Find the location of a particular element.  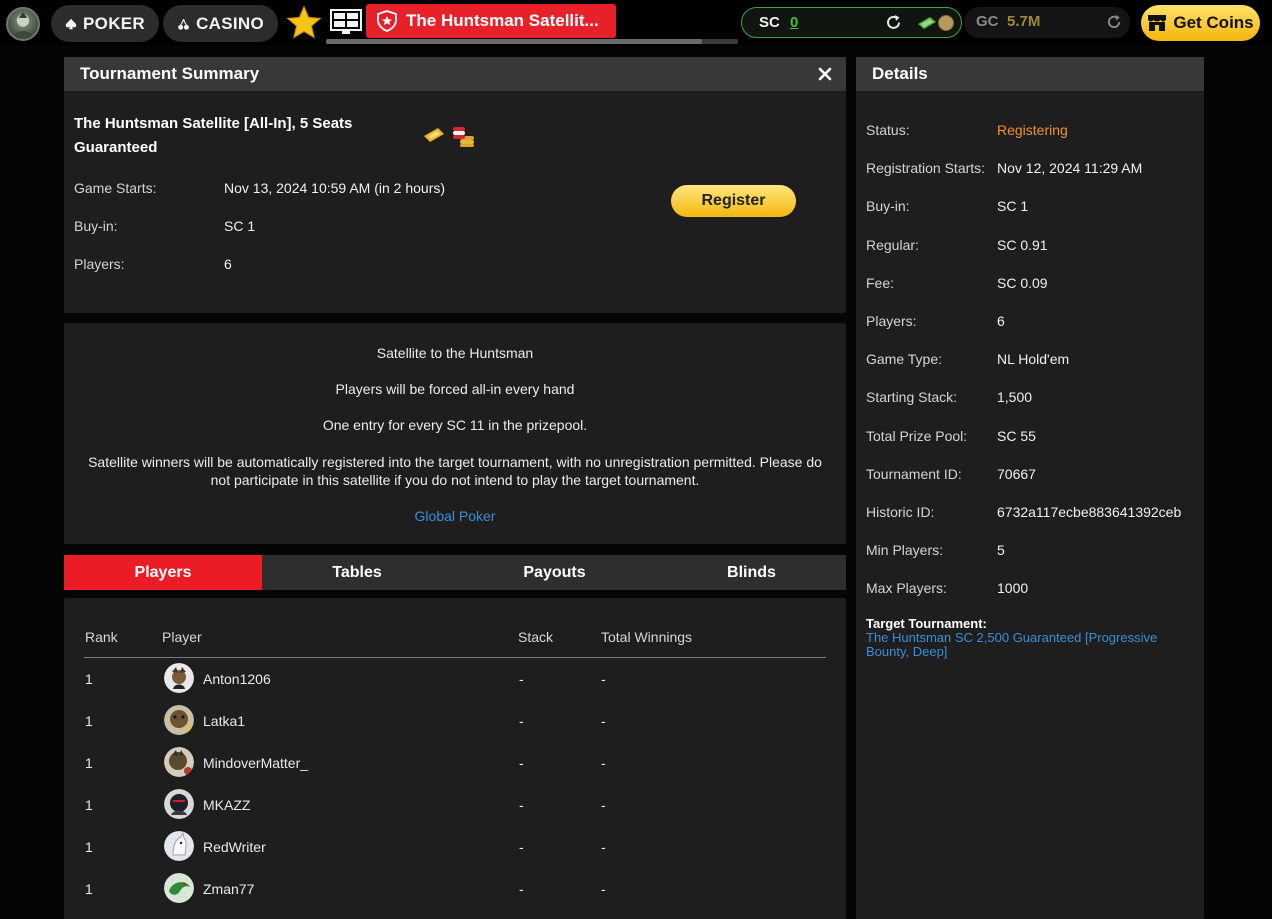

user-avatar-icon is located at coordinates (23, 25).